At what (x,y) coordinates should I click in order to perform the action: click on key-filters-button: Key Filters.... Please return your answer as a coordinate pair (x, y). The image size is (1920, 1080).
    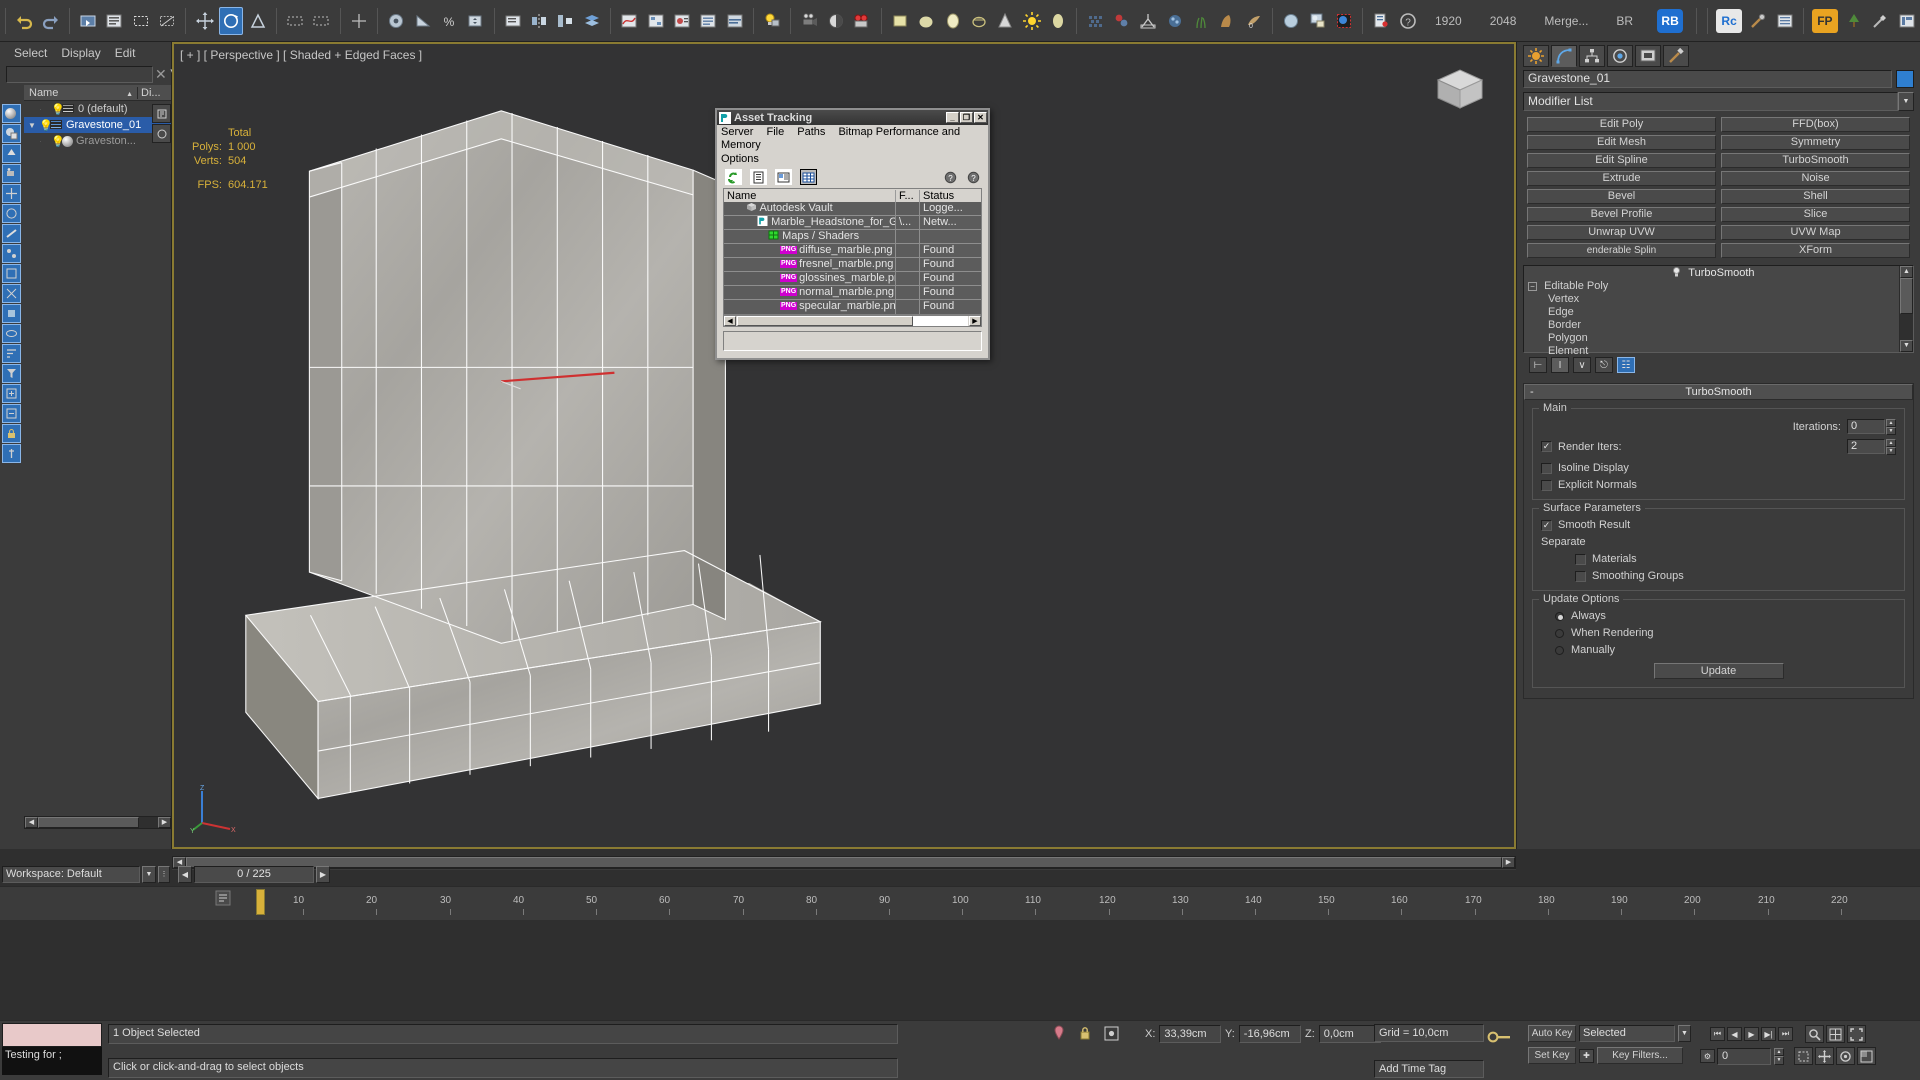
    Looking at the image, I should click on (1640, 1055).